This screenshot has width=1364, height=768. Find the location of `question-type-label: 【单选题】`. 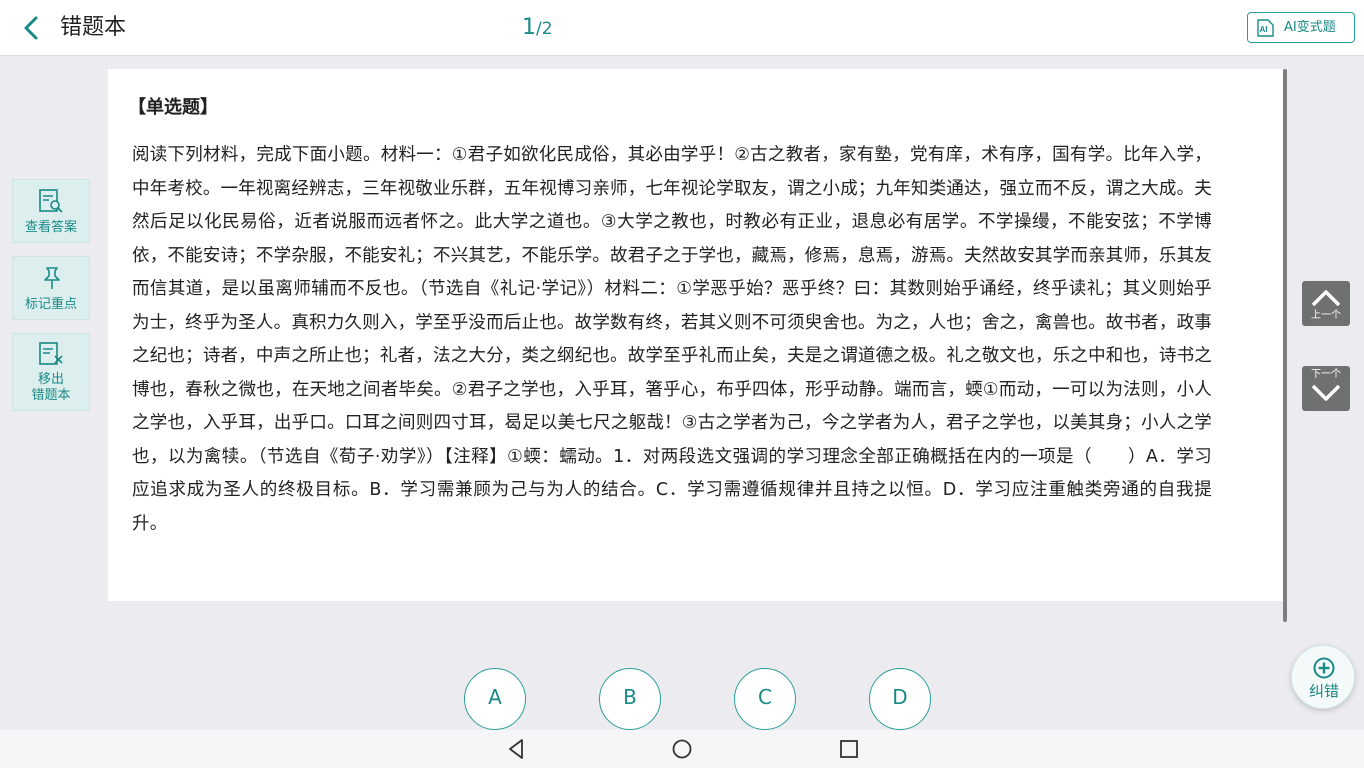

question-type-label: 【单选题】 is located at coordinates (173, 107).